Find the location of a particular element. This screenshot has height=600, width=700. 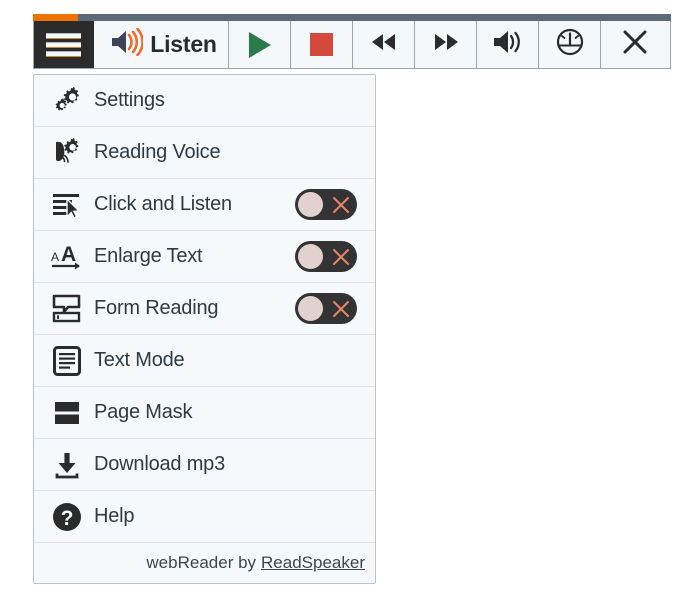

progress-bar-fill is located at coordinates (55, 17).